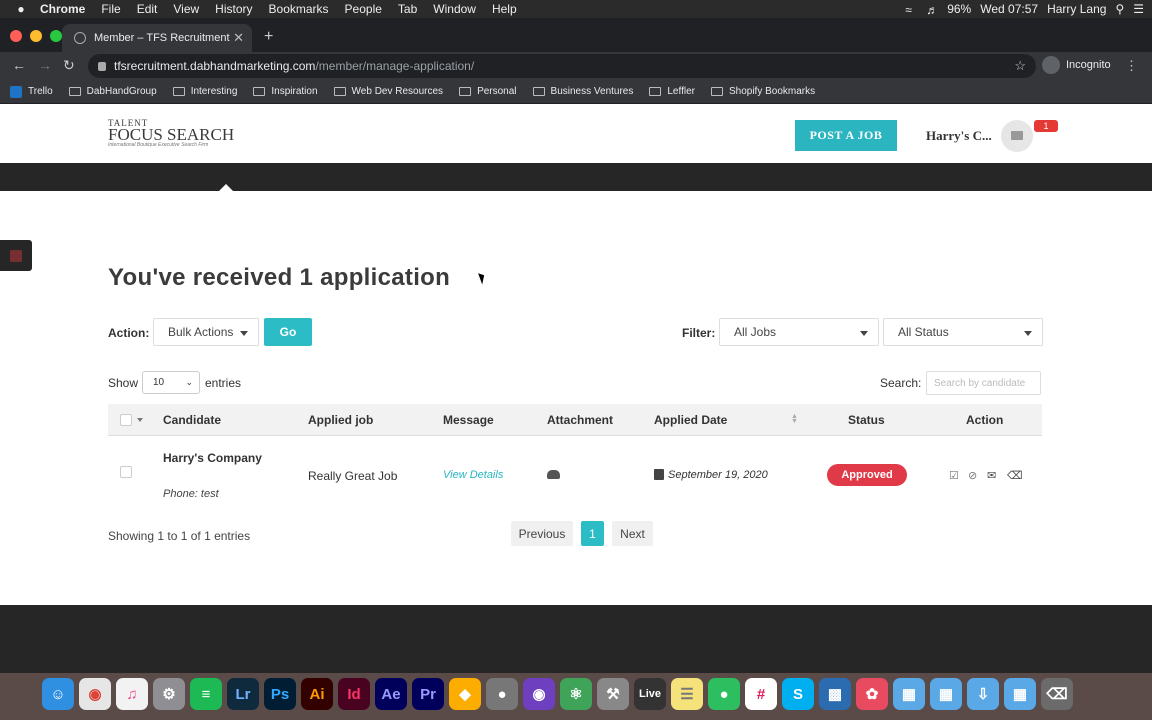 The image size is (1152, 720). What do you see at coordinates (454, 9) in the screenshot?
I see `menu-window: Window` at bounding box center [454, 9].